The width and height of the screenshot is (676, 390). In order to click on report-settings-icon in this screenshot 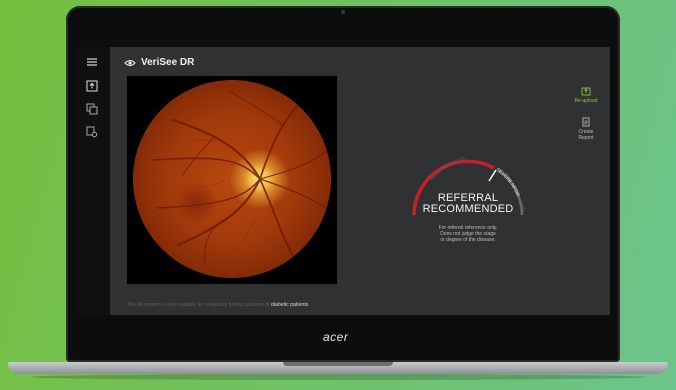, I will do `click(92, 132)`.